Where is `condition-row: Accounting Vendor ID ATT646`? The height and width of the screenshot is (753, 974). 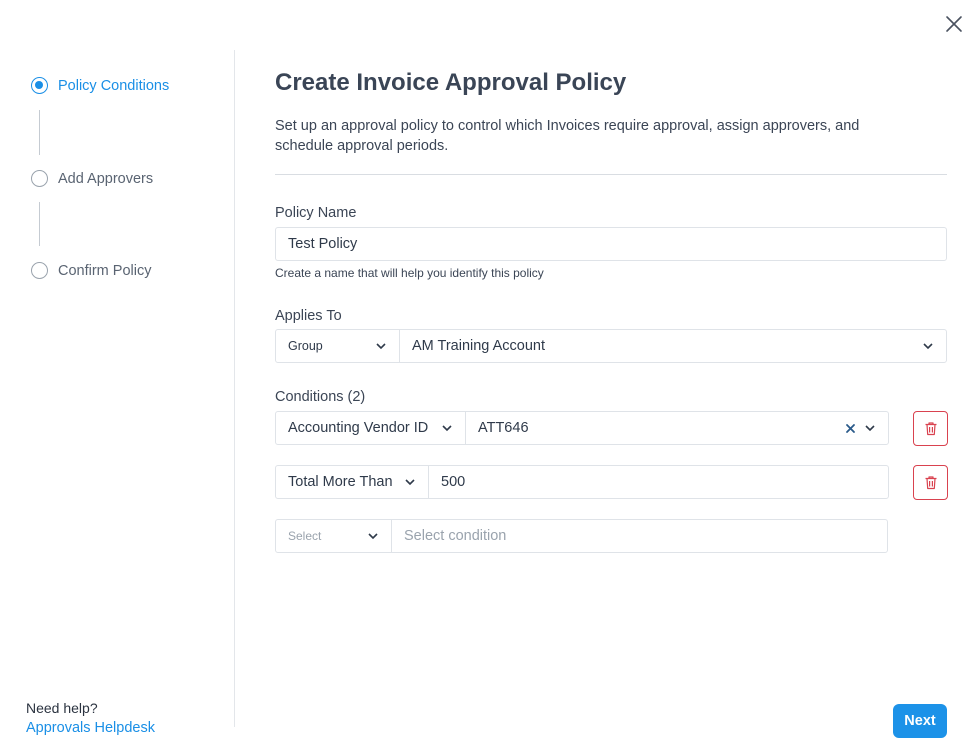 condition-row: Accounting Vendor ID ATT646 is located at coordinates (582, 428).